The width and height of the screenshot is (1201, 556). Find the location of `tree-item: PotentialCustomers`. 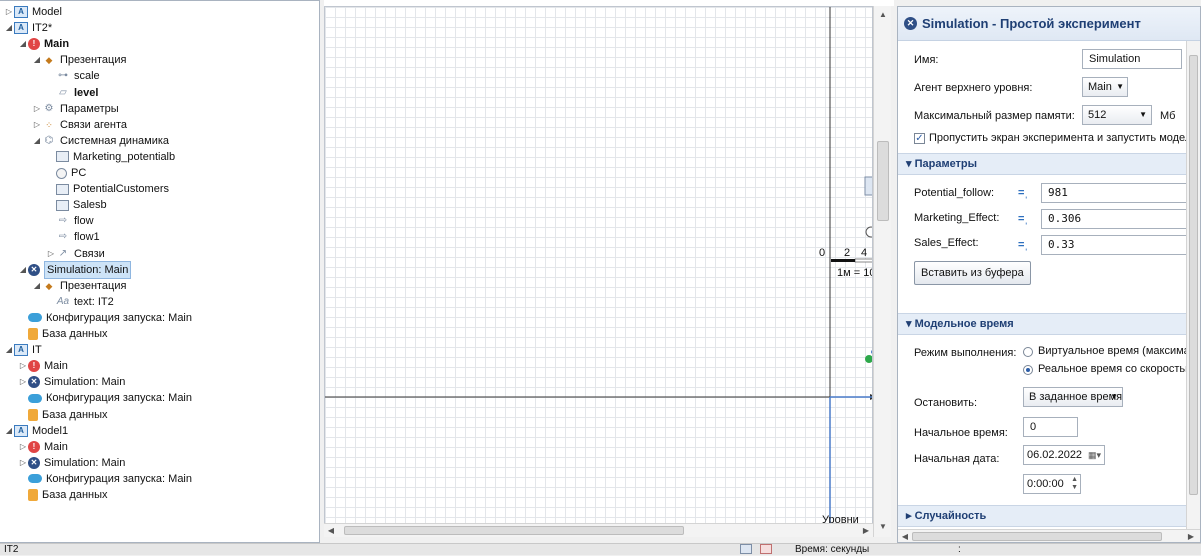

tree-item: PotentialCustomers is located at coordinates (107, 189).